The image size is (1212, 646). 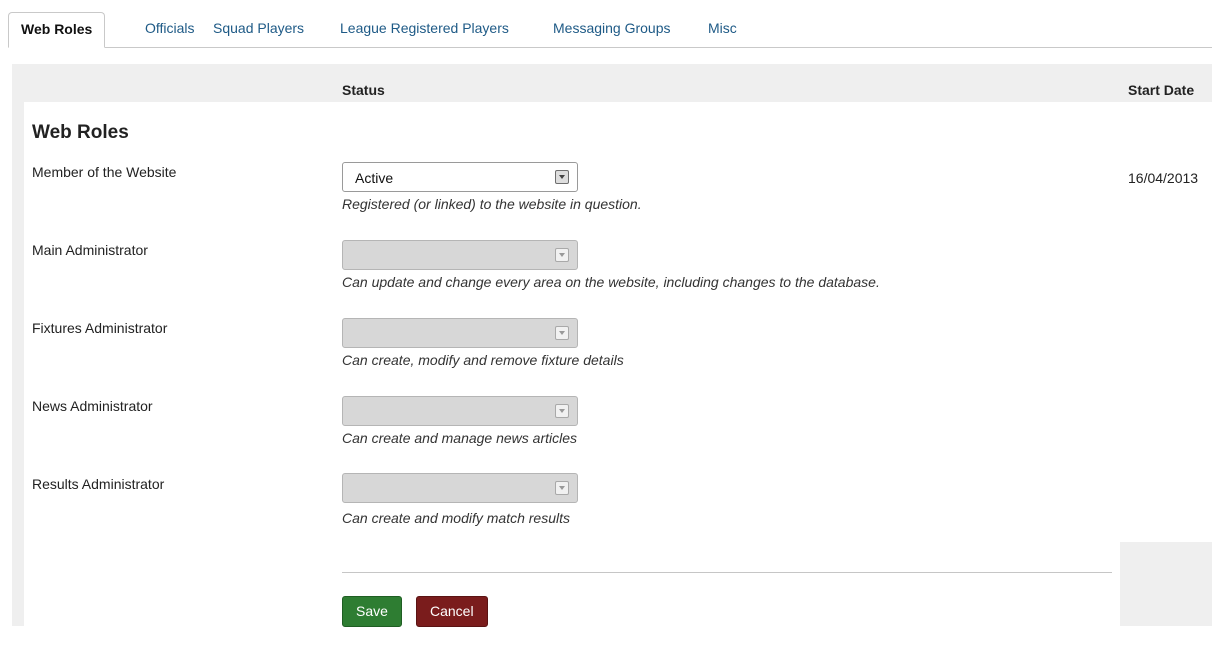 What do you see at coordinates (460, 488) in the screenshot?
I see `results-admin-status-select` at bounding box center [460, 488].